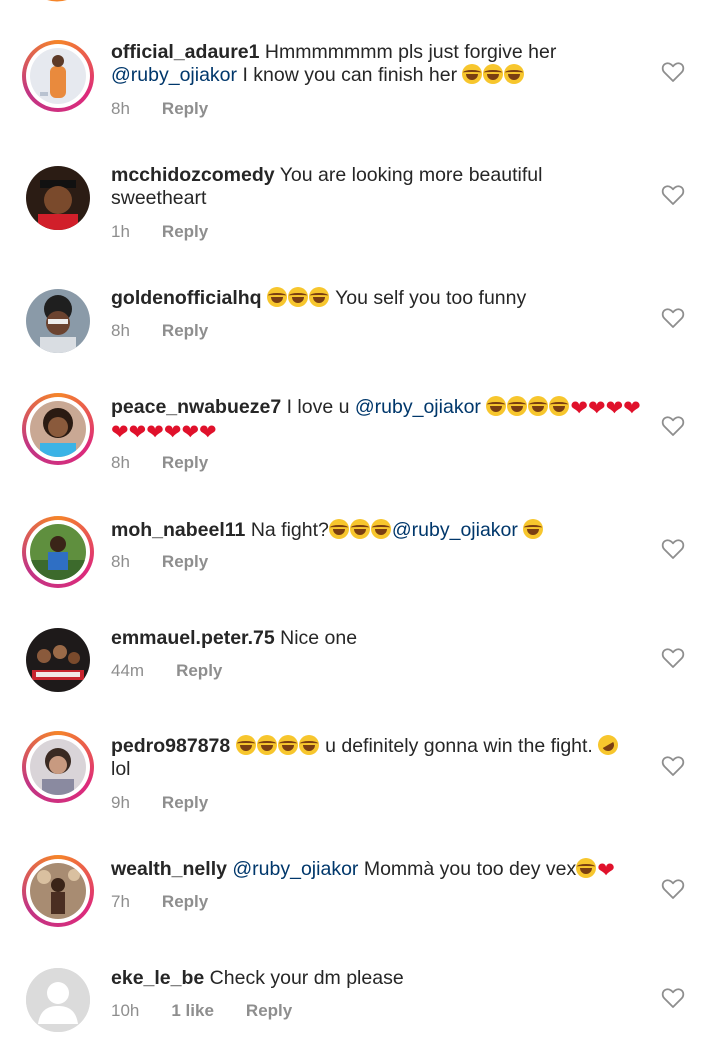  Describe the element at coordinates (159, 232) in the screenshot. I see `comment-meta: 1h Reply` at that location.